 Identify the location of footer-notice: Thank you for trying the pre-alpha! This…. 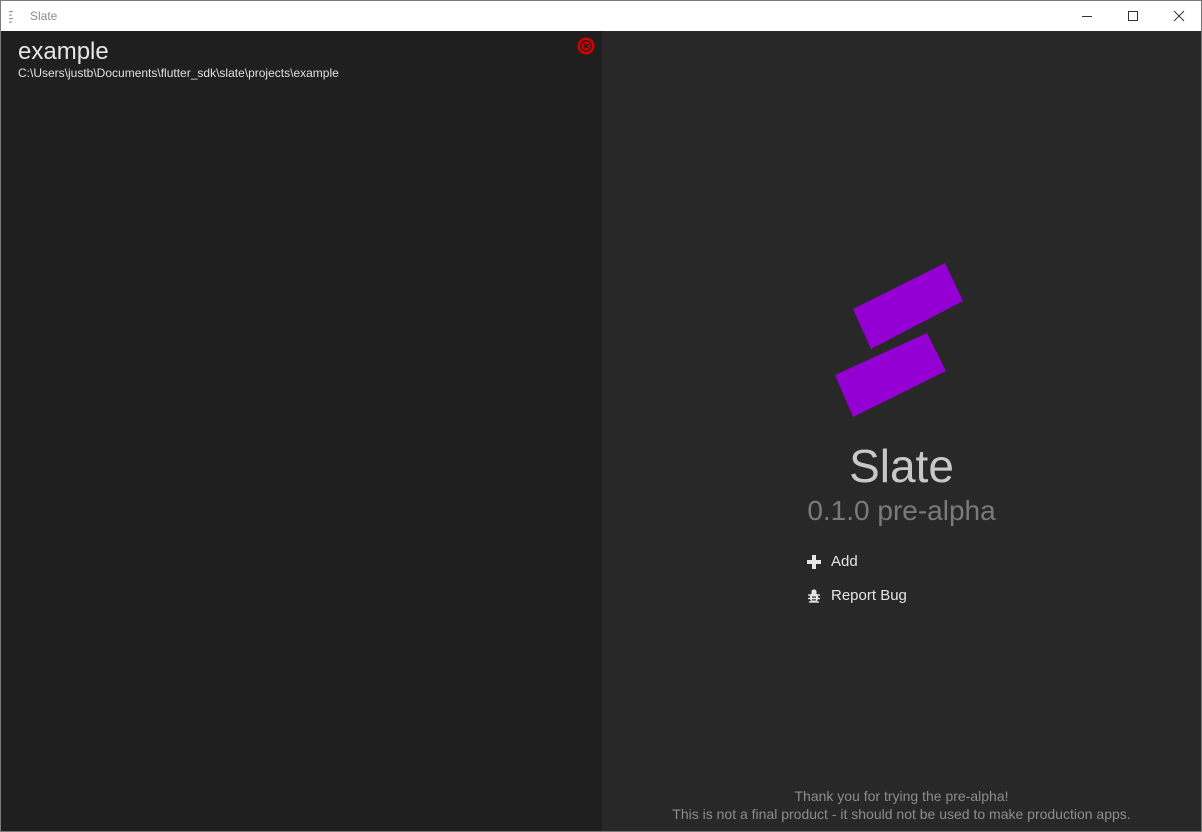
(901, 805).